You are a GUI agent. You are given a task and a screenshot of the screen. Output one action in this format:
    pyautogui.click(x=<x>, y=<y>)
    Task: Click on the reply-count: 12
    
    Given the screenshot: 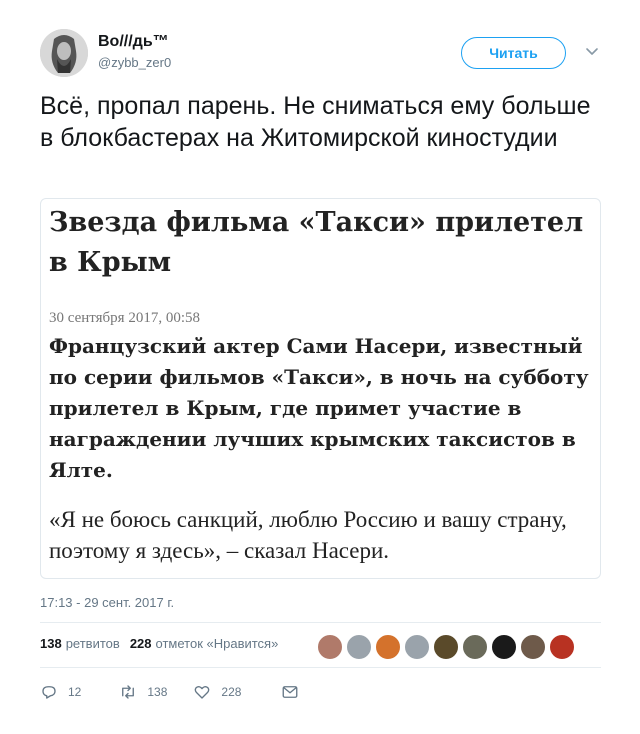 What is the action you would take?
    pyautogui.click(x=75, y=692)
    